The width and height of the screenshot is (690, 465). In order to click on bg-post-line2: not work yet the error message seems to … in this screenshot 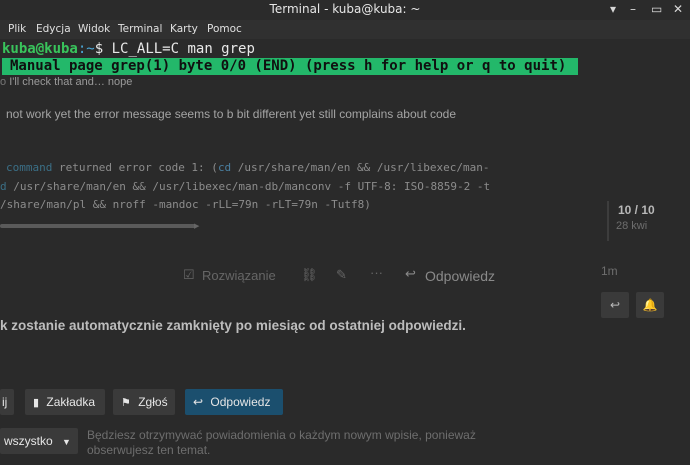, I will do `click(231, 114)`.